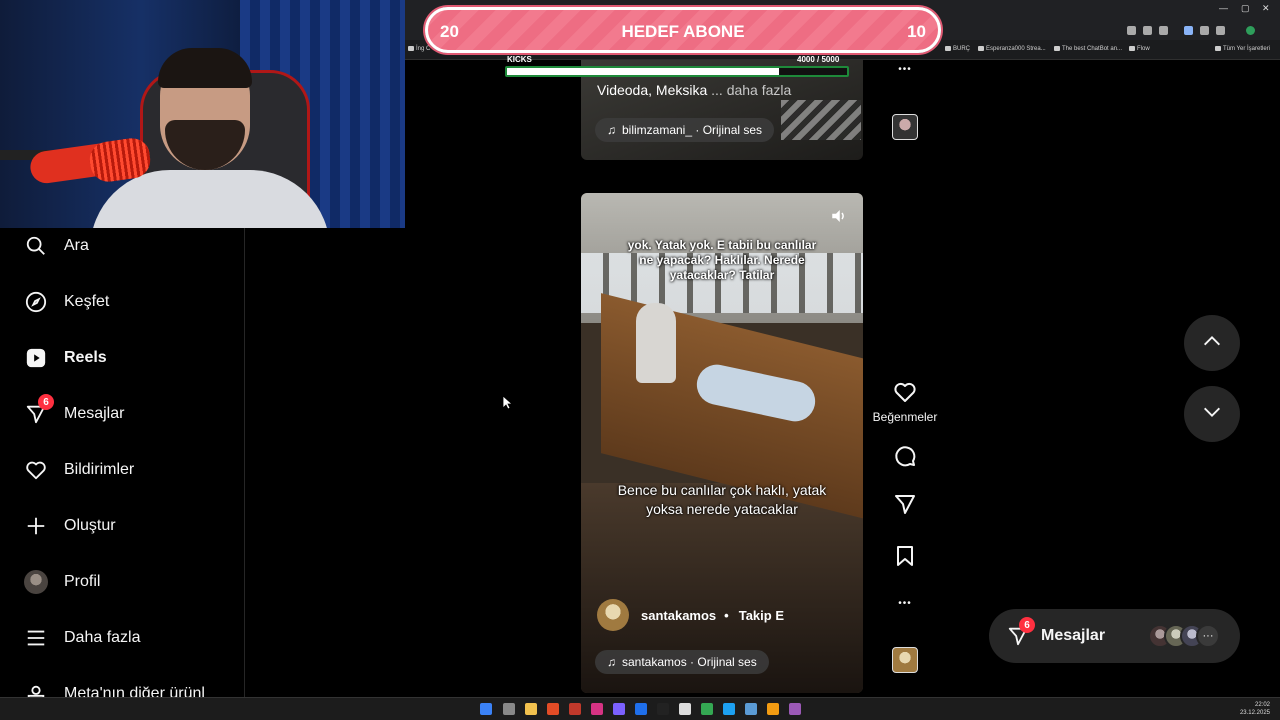  Describe the element at coordinates (905, 69) in the screenshot. I see `previous-more-button: •••` at that location.